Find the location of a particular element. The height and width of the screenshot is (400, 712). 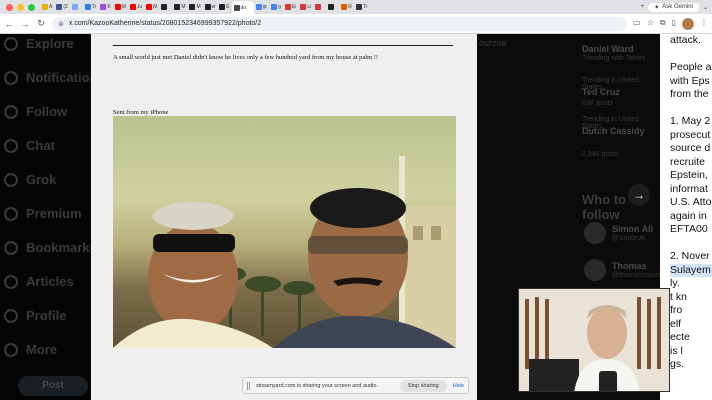

nav-articles: Articles is located at coordinates (39, 281).